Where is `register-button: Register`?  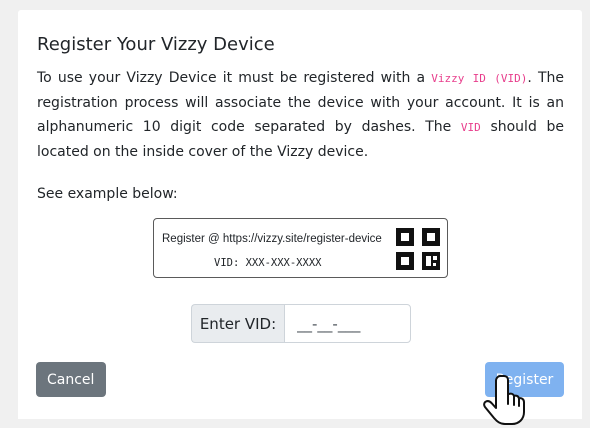
register-button: Register is located at coordinates (524, 379).